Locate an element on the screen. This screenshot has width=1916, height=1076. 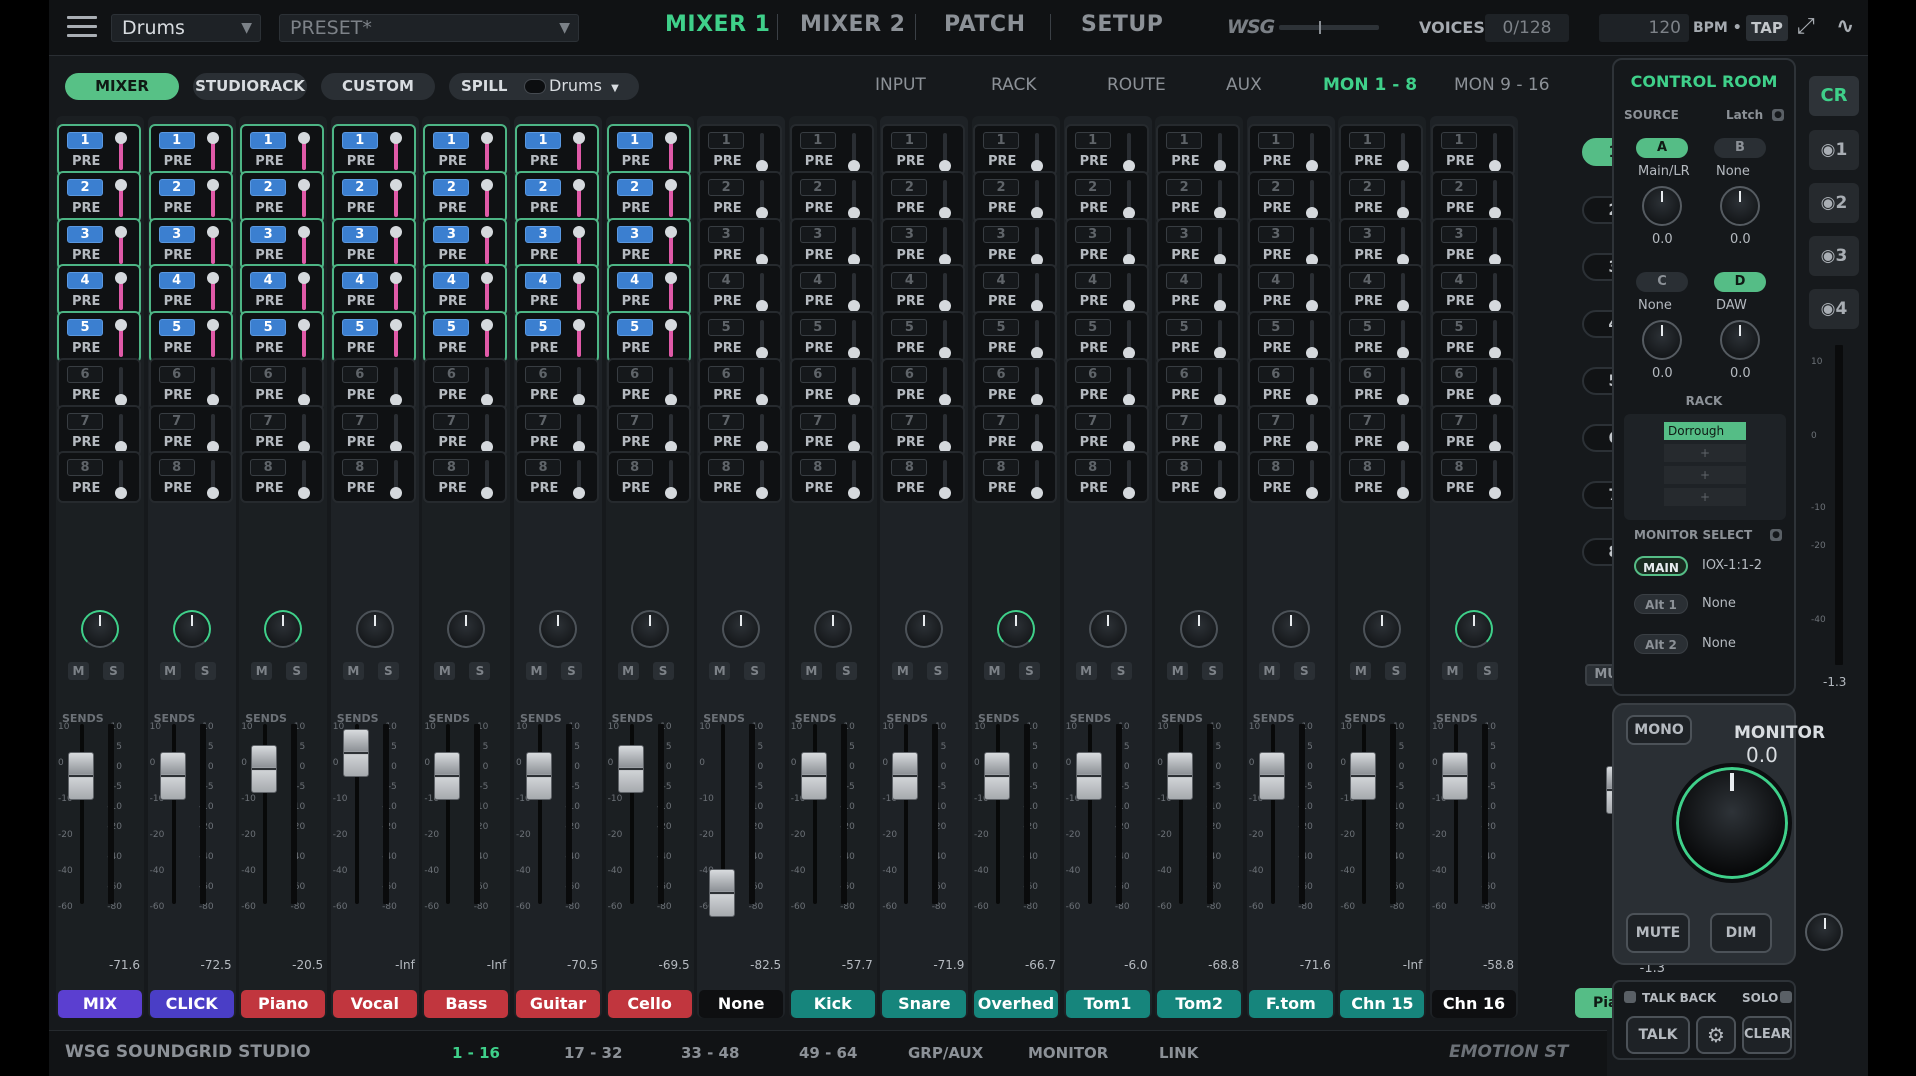
channel-name-button: F.tom is located at coordinates (1290, 1004).